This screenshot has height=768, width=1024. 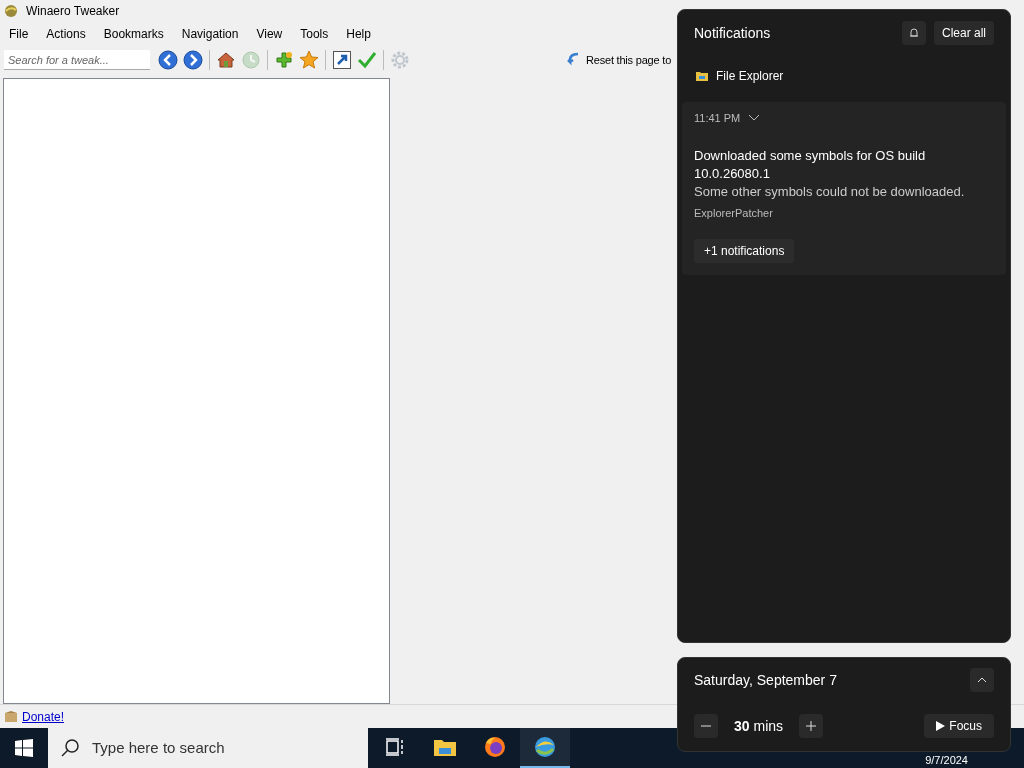 I want to click on house-icon, so click(x=226, y=60).